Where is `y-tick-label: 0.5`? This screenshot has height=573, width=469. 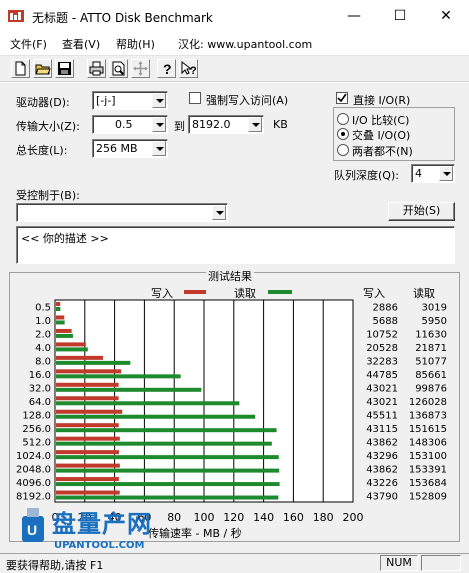
y-tick-label: 0.5 is located at coordinates (43, 308).